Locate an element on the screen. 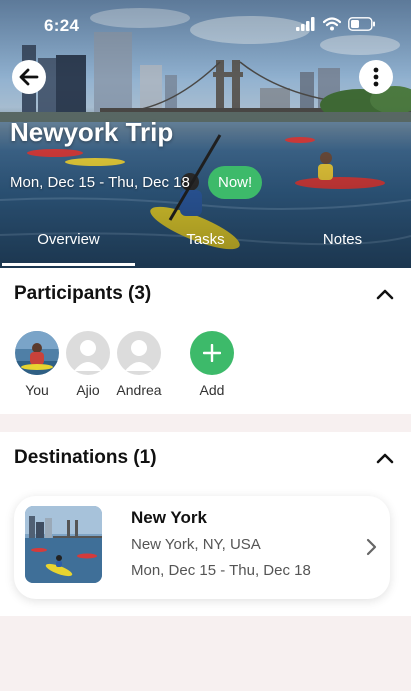 This screenshot has width=411, height=691. destination-thumbnail is located at coordinates (63, 544).